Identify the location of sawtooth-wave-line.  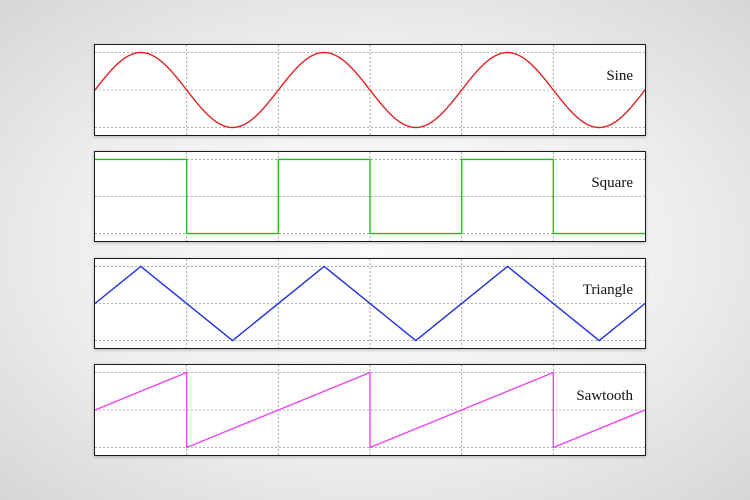
(370, 410).